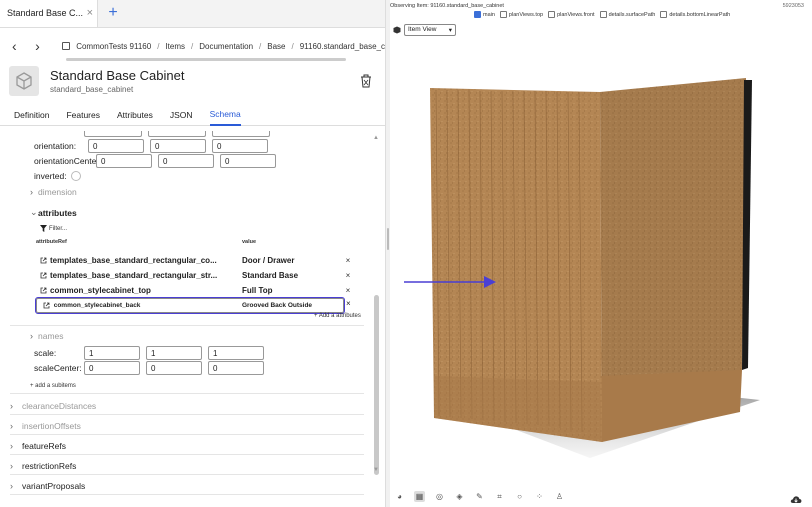 The image size is (812, 507). Describe the element at coordinates (376, 138) in the screenshot. I see `scroll-up-icon: ▲` at that location.